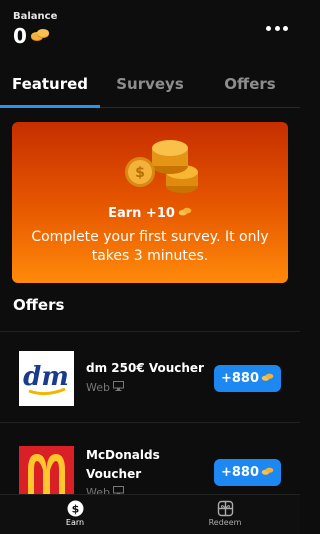  I want to click on offer-platform: Web, so click(105, 387).